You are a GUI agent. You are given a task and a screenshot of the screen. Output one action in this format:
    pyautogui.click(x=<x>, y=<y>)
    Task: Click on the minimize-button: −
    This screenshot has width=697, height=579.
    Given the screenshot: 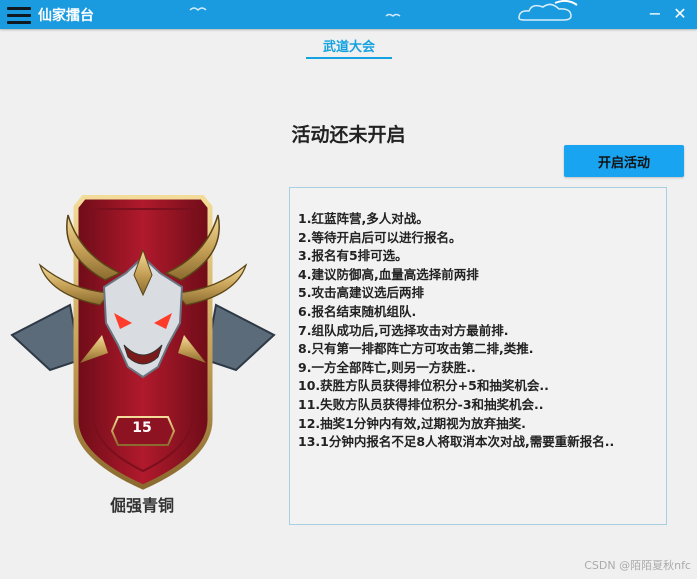 What is the action you would take?
    pyautogui.click(x=655, y=14)
    